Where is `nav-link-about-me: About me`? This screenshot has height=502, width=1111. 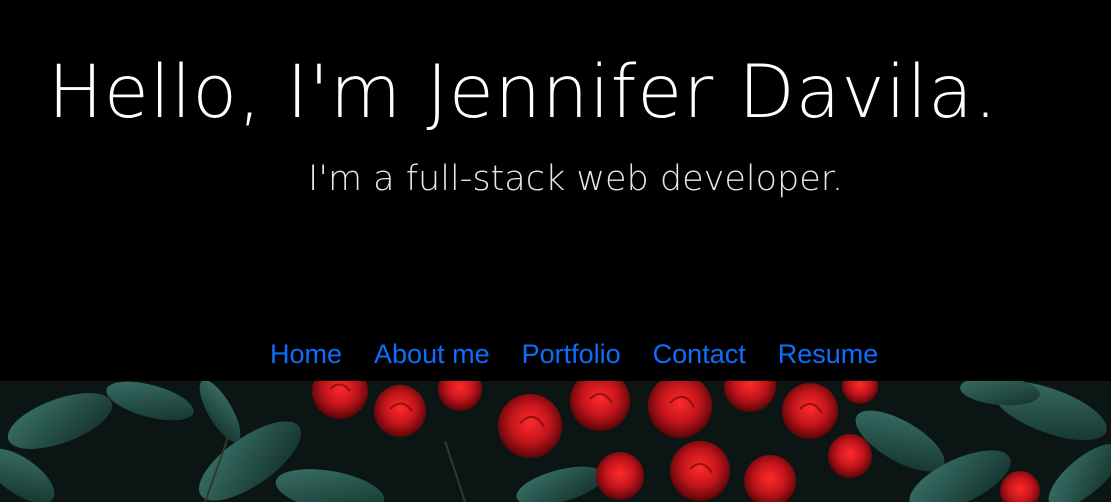 nav-link-about-me: About me is located at coordinates (432, 354).